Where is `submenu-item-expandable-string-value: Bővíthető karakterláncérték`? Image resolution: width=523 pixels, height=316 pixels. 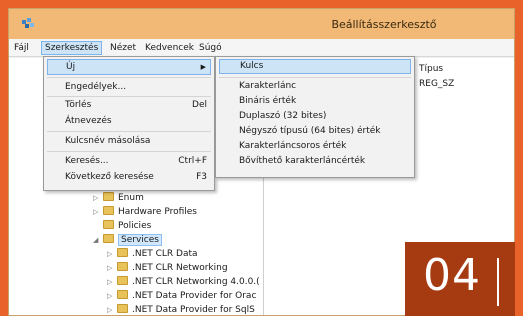 submenu-item-expandable-string-value: Bővíthető karakterláncérték is located at coordinates (315, 161).